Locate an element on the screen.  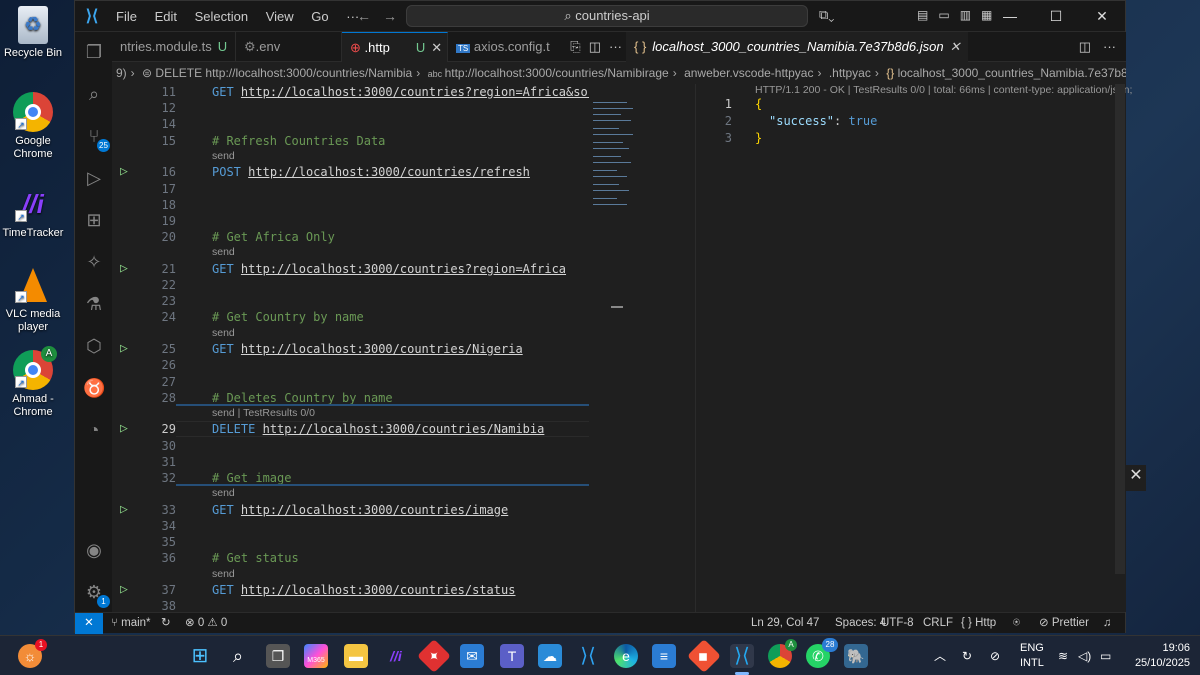
tab-axios-config: TS axios.config.t is located at coordinates (501, 47).